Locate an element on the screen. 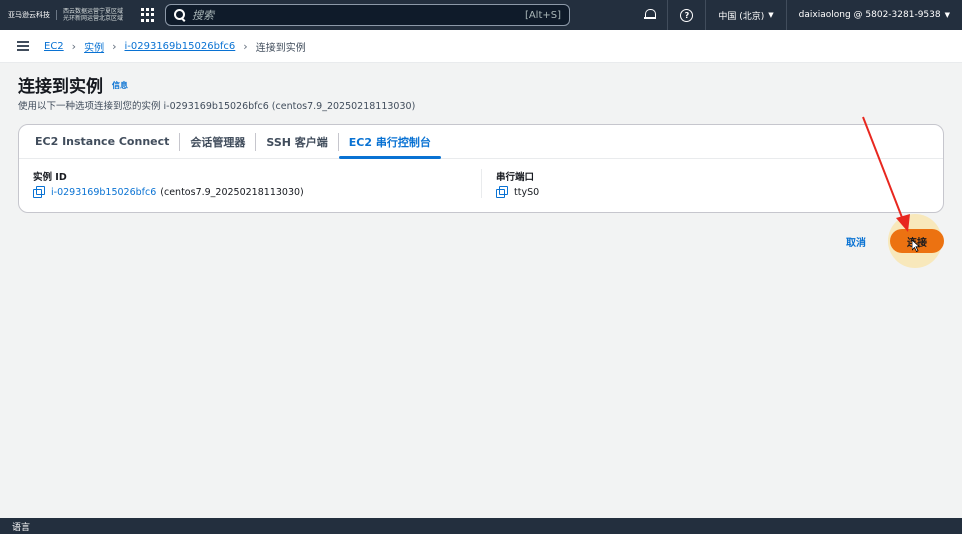 The height and width of the screenshot is (534, 962). serial-port-label: 串行端口 is located at coordinates (515, 177).